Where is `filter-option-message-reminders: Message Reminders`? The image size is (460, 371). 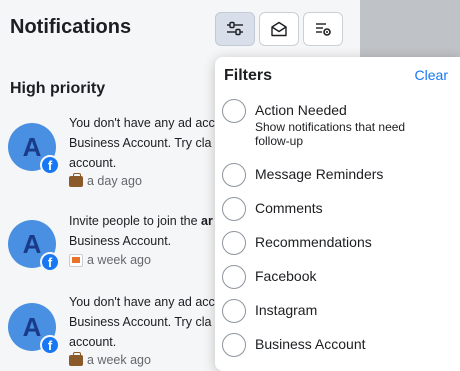
filter-option-message-reminders: Message Reminders is located at coordinates (337, 177).